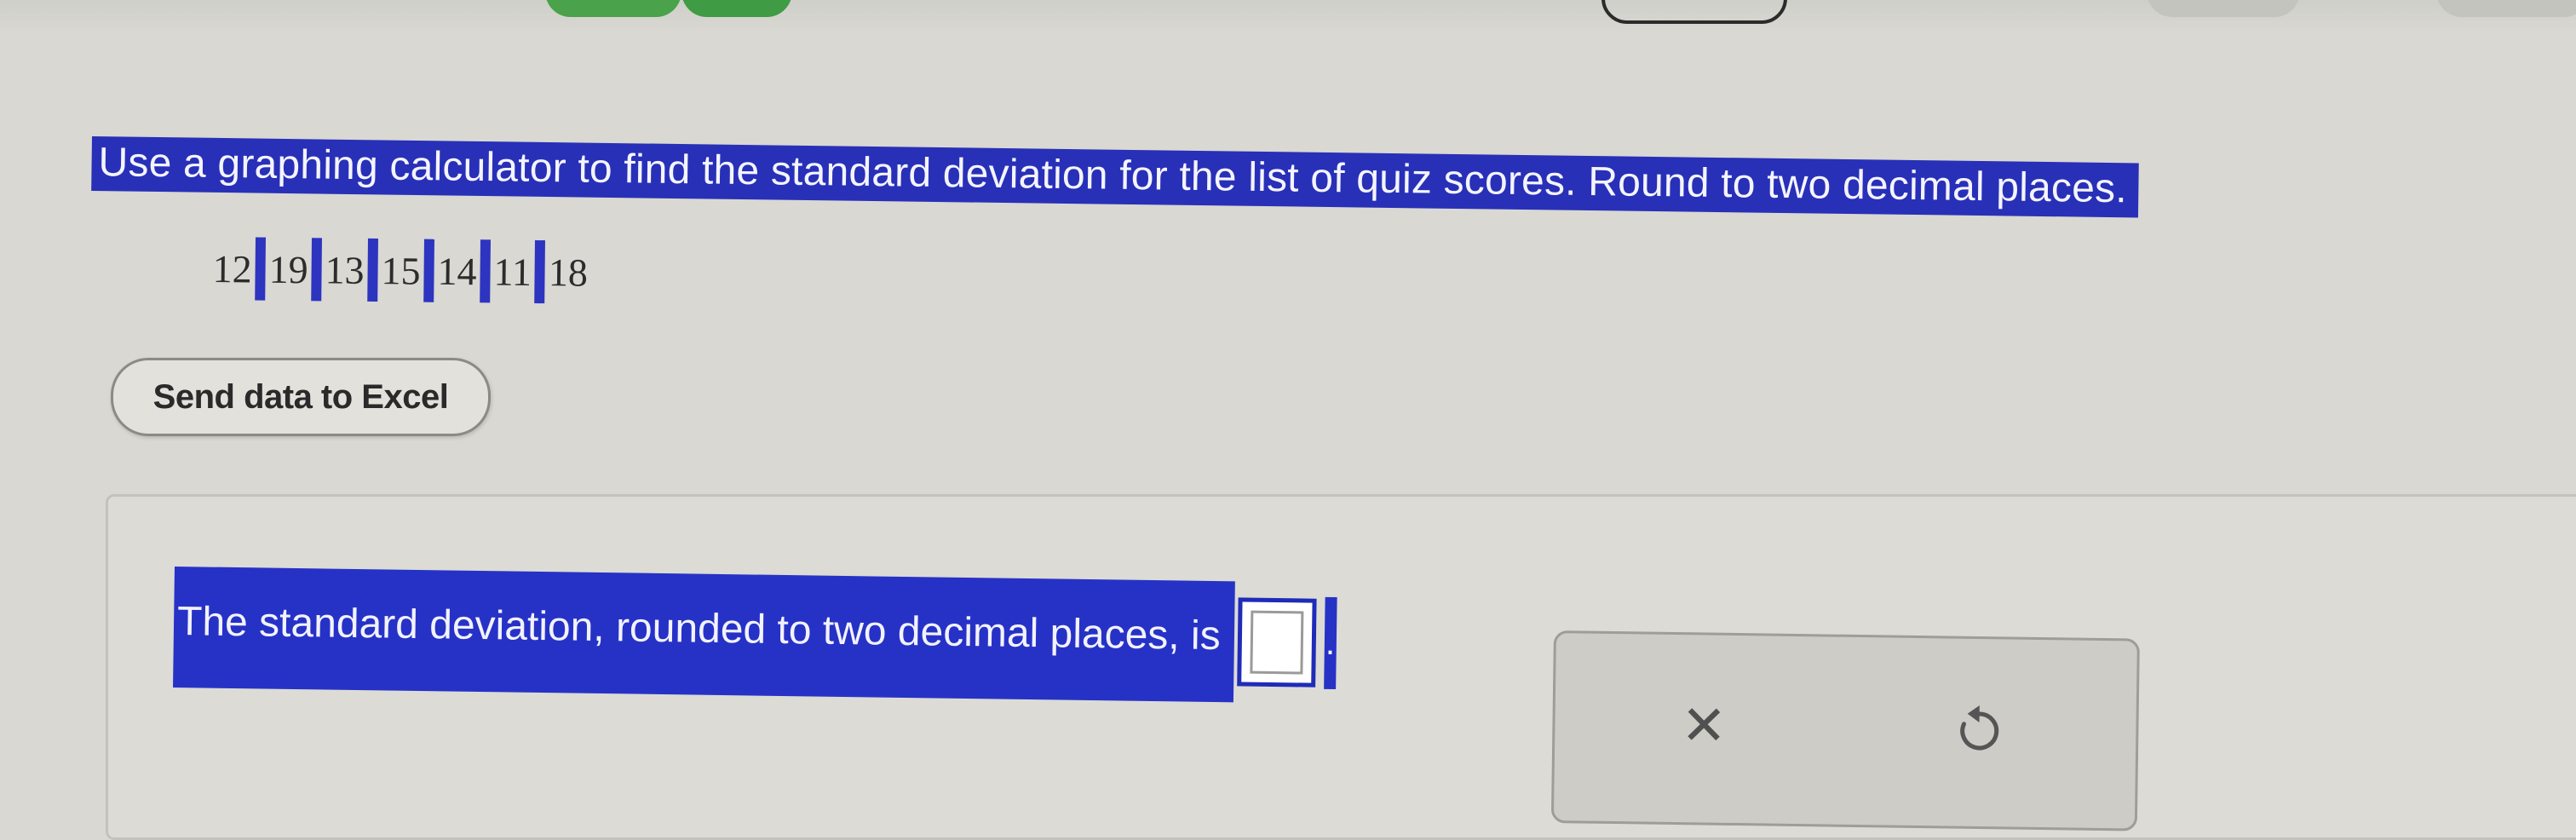 This screenshot has height=840, width=2576. I want to click on top-toolbar-strip, so click(1288, 17).